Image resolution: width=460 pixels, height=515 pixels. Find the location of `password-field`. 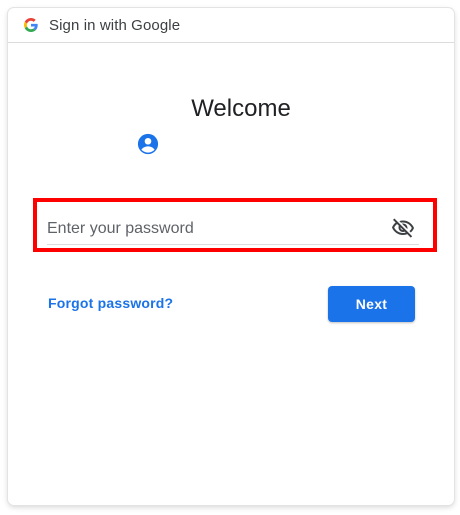

password-field is located at coordinates (233, 230).